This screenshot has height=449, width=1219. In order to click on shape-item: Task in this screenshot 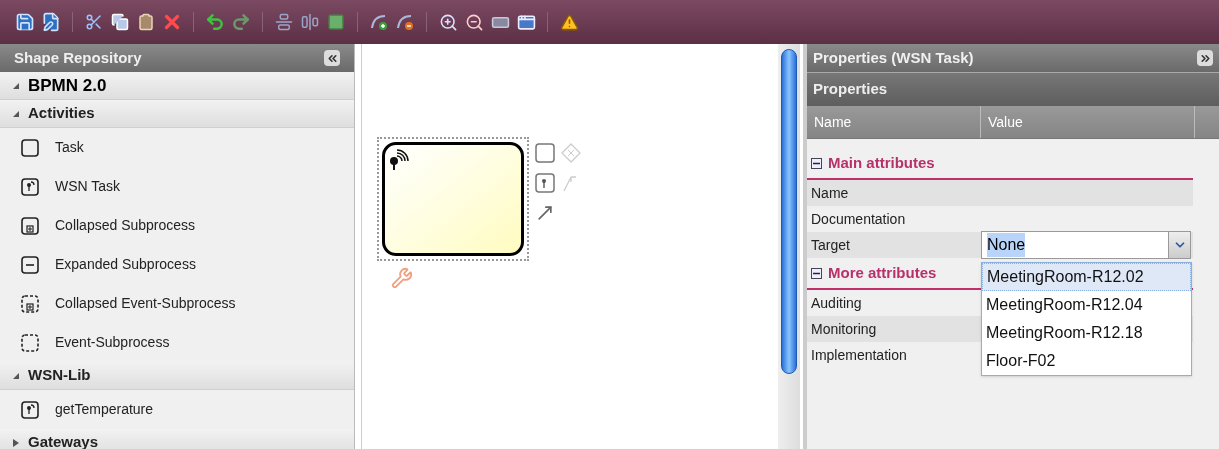, I will do `click(177, 147)`.